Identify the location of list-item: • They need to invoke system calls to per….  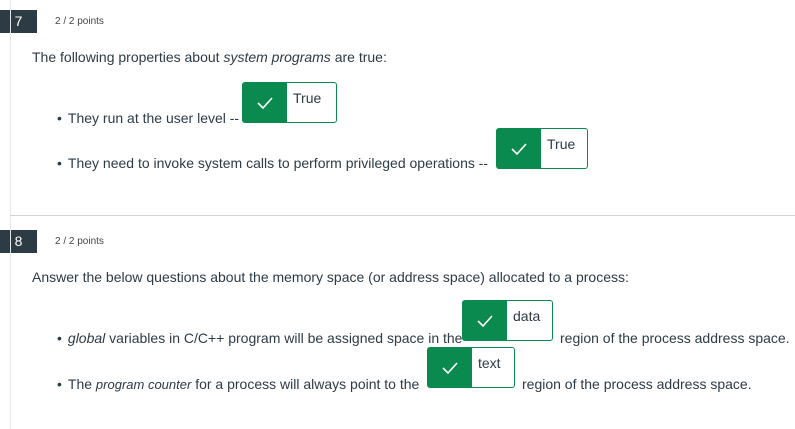
(273, 163).